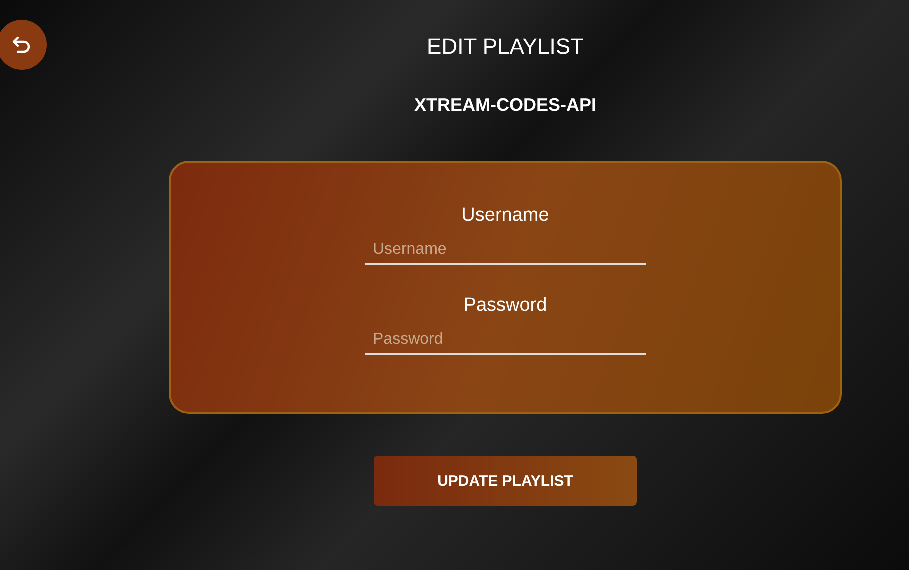 The image size is (909, 570). What do you see at coordinates (505, 105) in the screenshot?
I see `playlist-type: XTREAM-CODES-API` at bounding box center [505, 105].